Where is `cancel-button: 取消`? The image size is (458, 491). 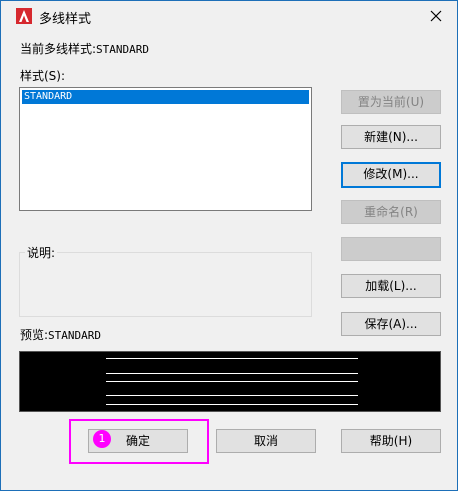 cancel-button: 取消 is located at coordinates (266, 441).